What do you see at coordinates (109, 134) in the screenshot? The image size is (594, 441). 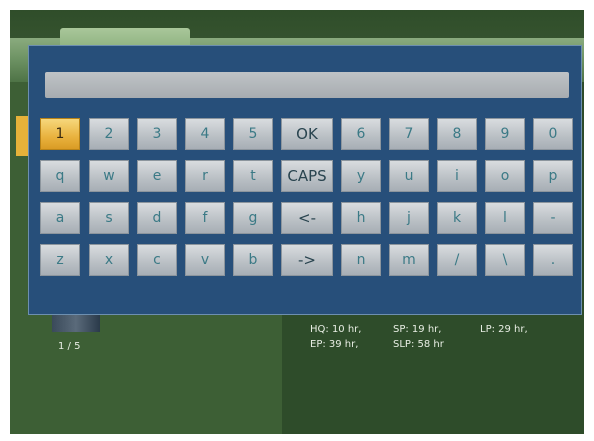 I see `key-2: 2` at bounding box center [109, 134].